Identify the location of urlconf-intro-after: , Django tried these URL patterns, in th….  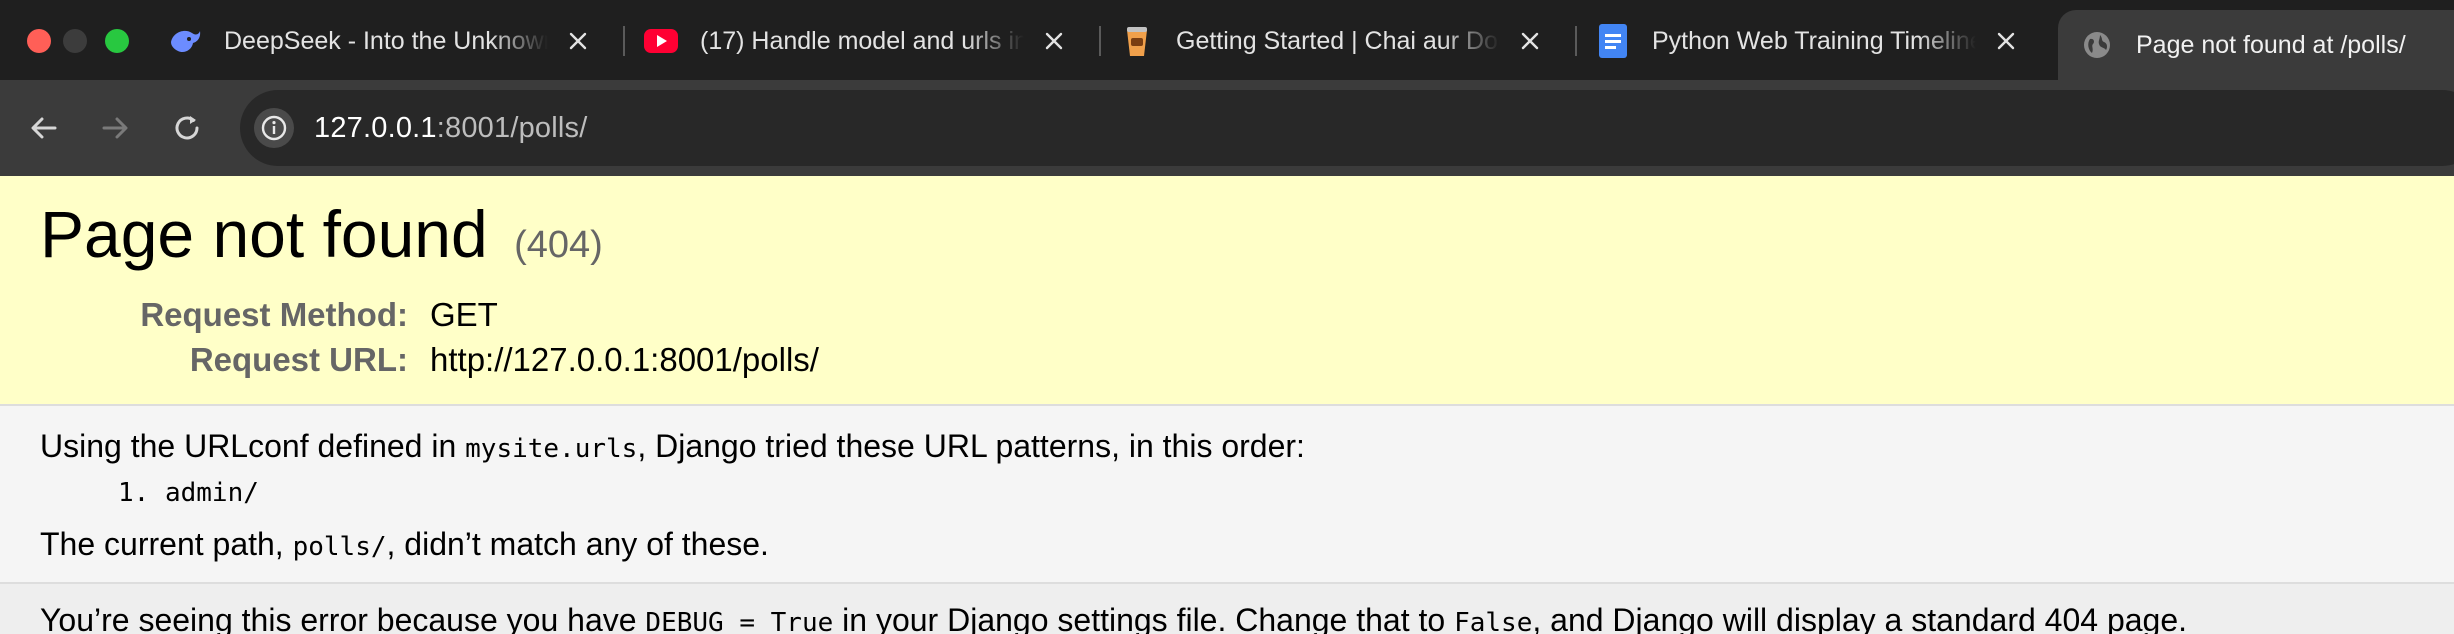
(971, 446).